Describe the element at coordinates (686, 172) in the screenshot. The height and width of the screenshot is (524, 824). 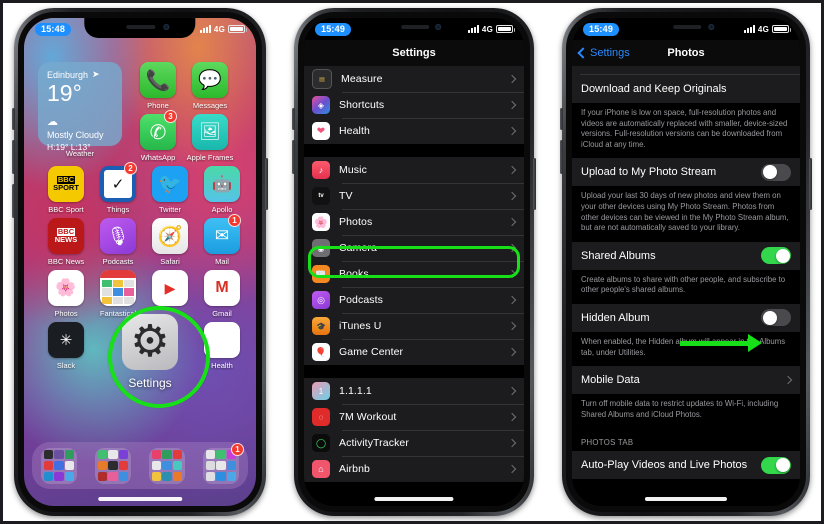
I see `row-upload-to-my-photo-stream: Upload to My Photo Stream` at that location.